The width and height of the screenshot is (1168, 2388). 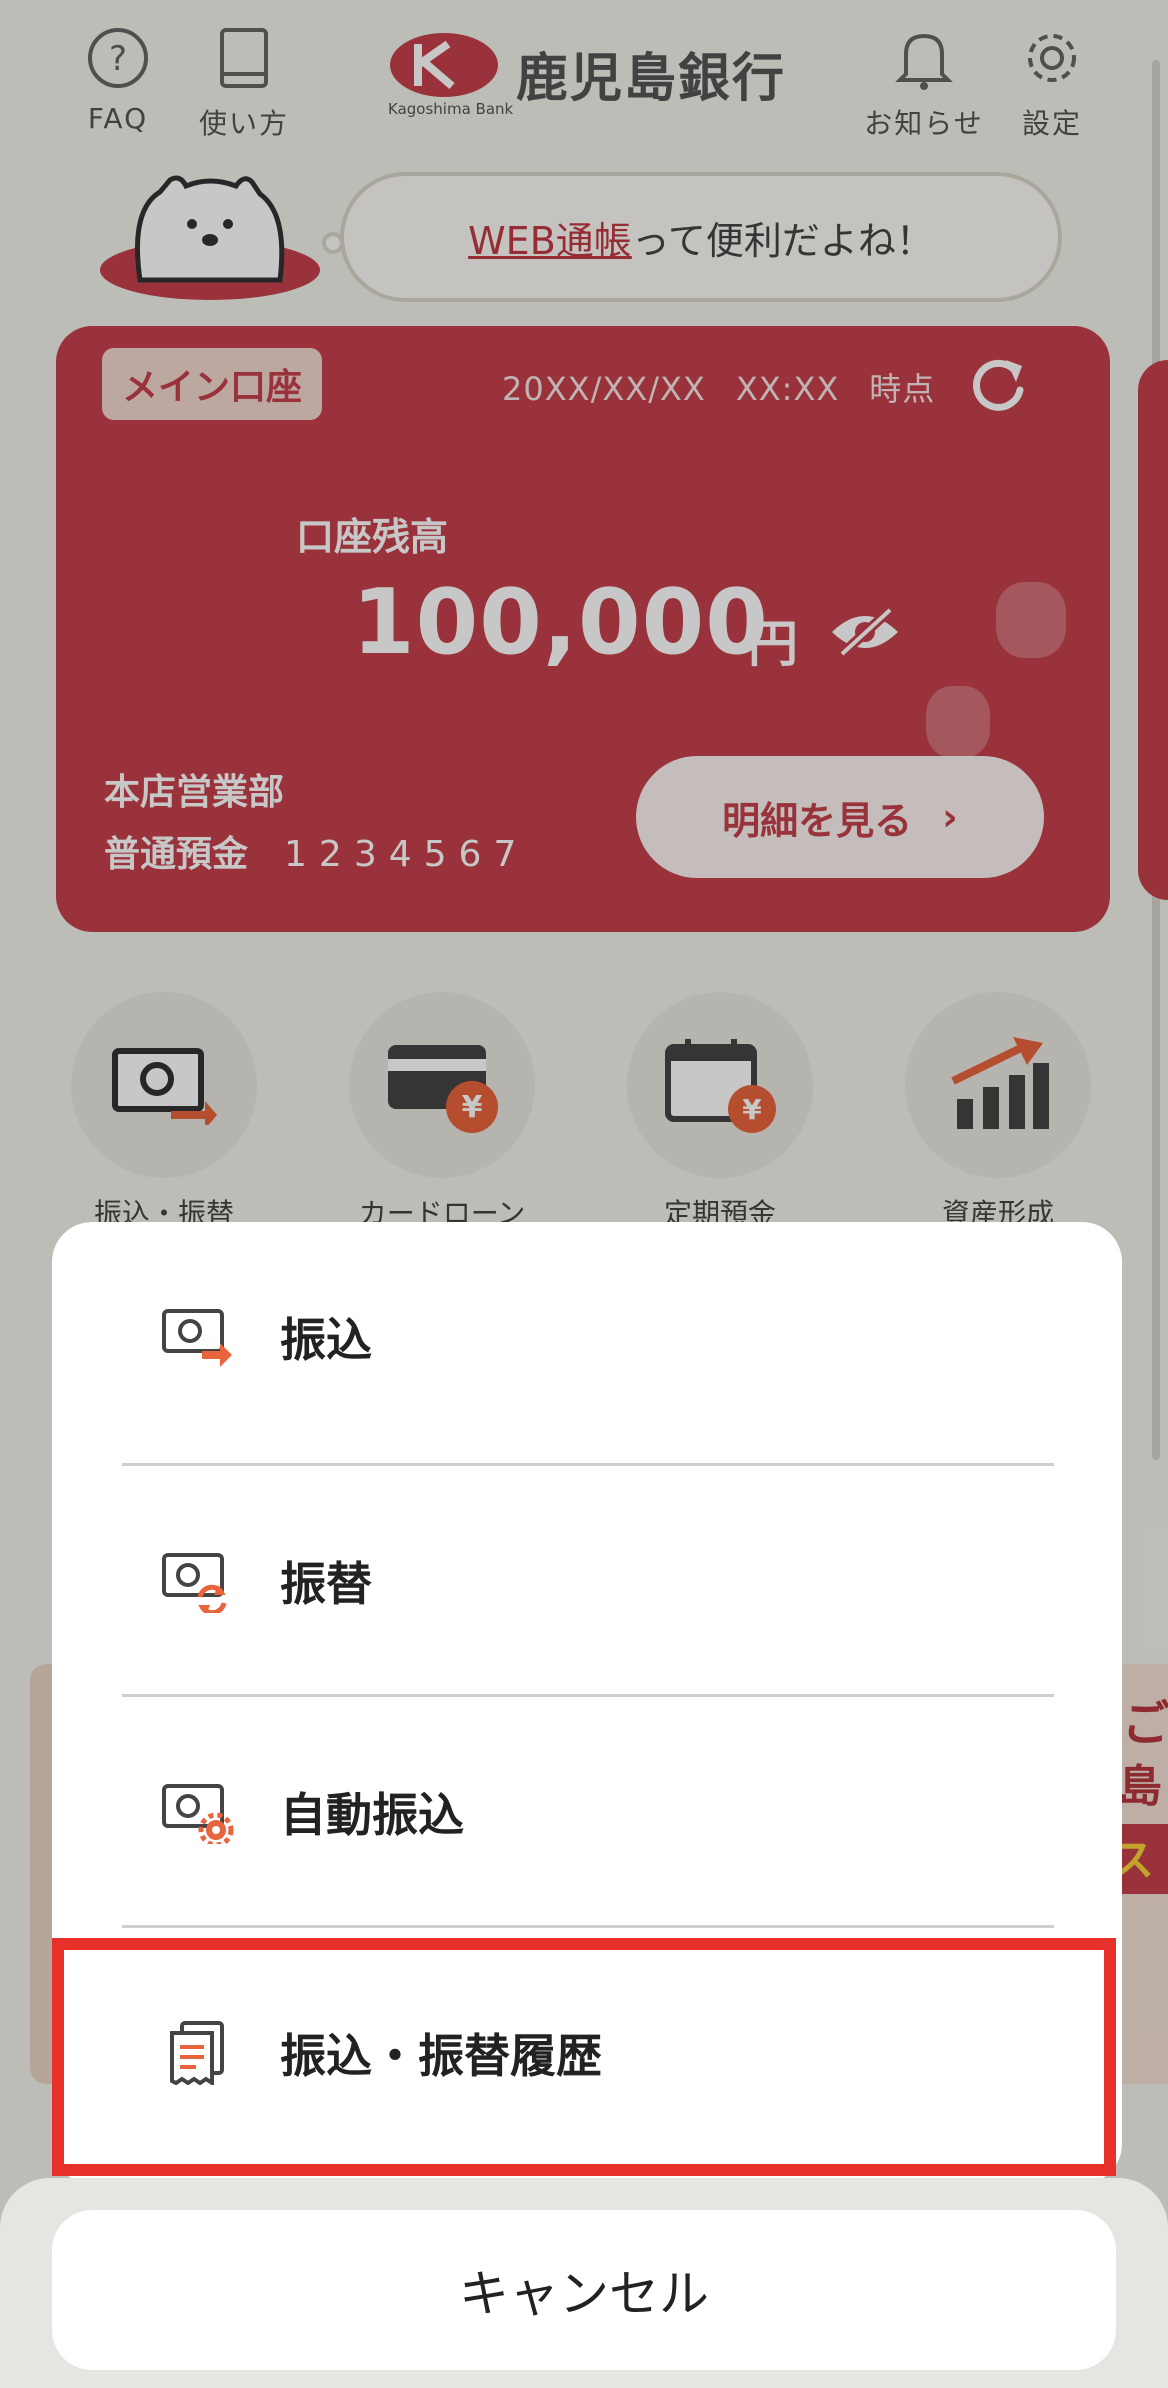 I want to click on cancel-button: キャンセル, so click(x=584, y=2290).